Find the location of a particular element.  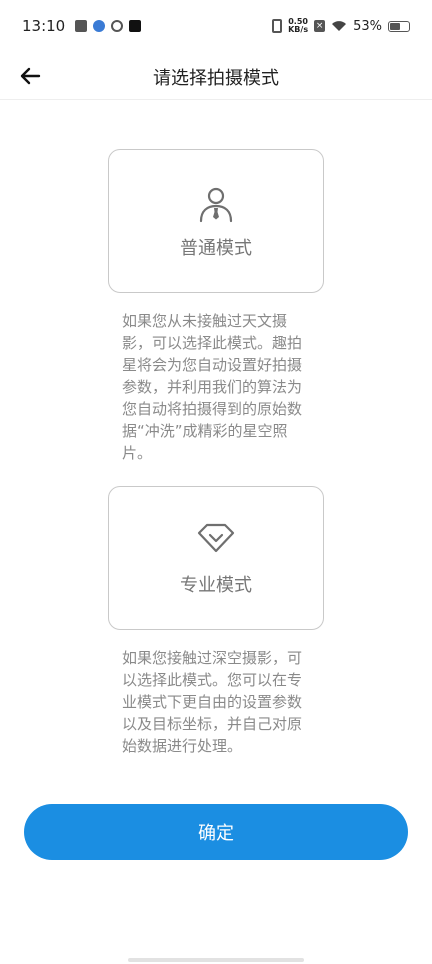

app-bar: 请选择拍摄模式 is located at coordinates (216, 76).